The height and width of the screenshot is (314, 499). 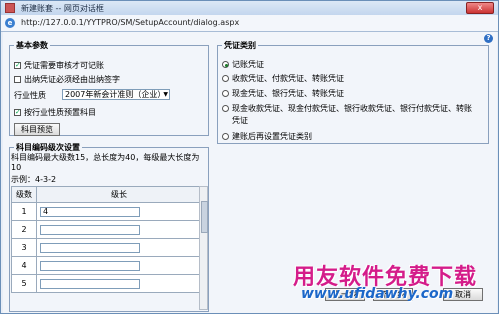 What do you see at coordinates (60, 112) in the screenshot?
I see `option-label: 按行业性质预置科目` at bounding box center [60, 112].